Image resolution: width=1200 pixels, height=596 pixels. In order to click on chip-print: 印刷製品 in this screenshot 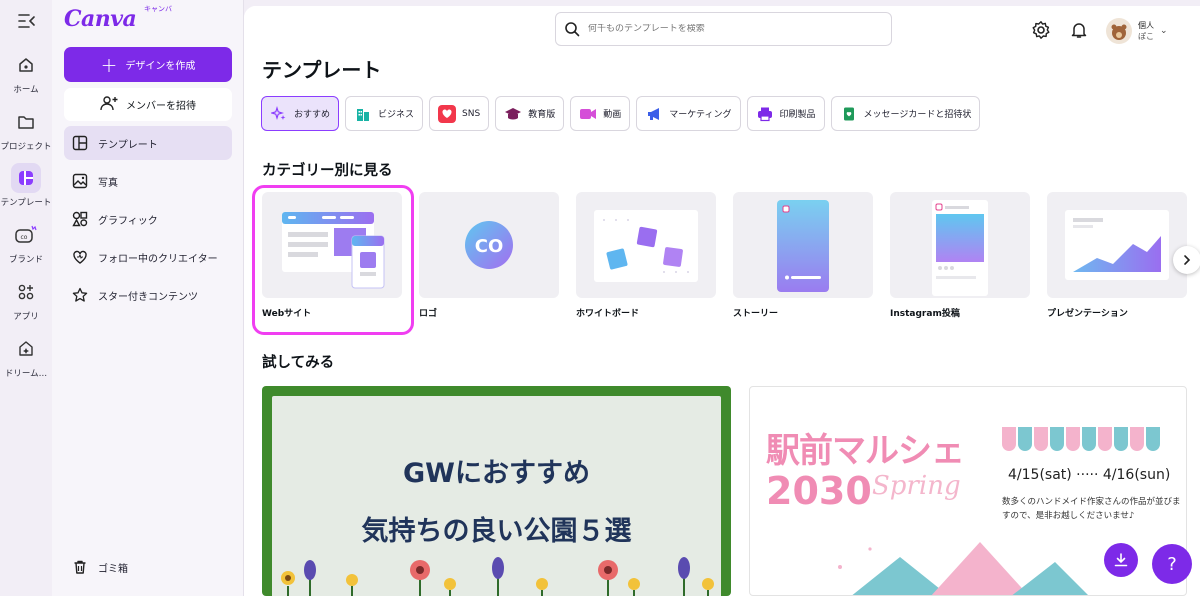, I will do `click(785, 113)`.